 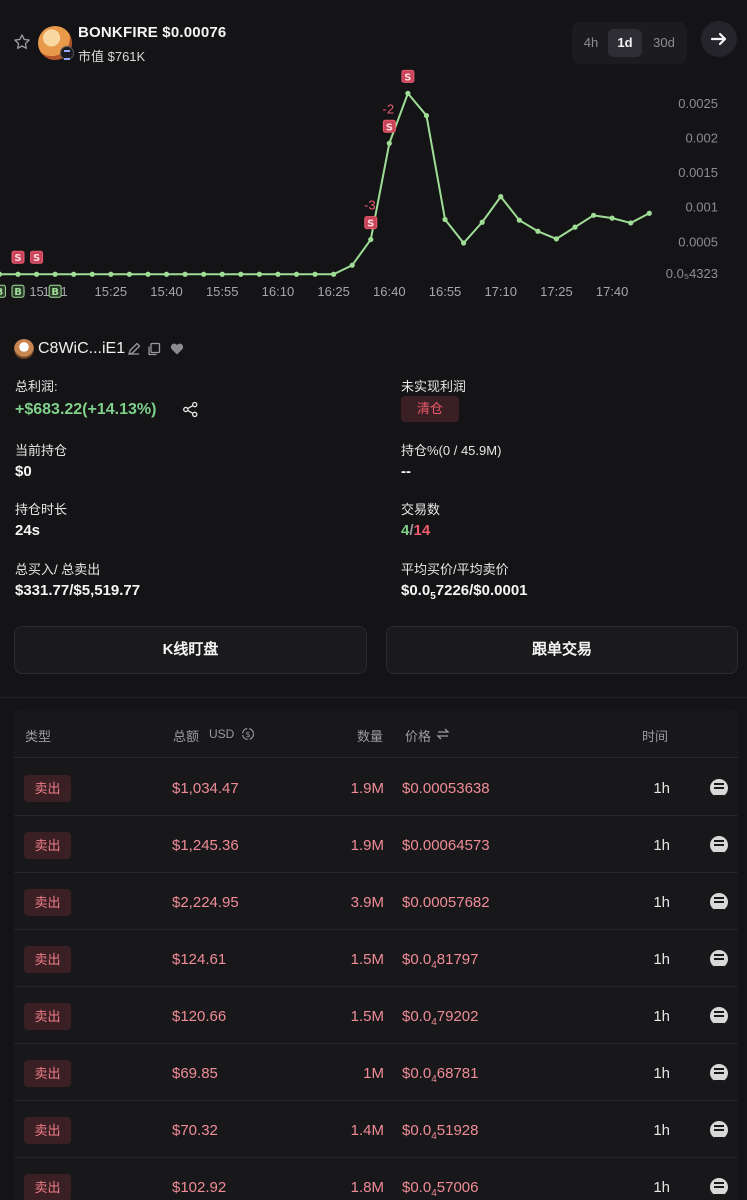 I want to click on holding-pct-label: 持仓%(0 / 45.9M), so click(x=451, y=450).